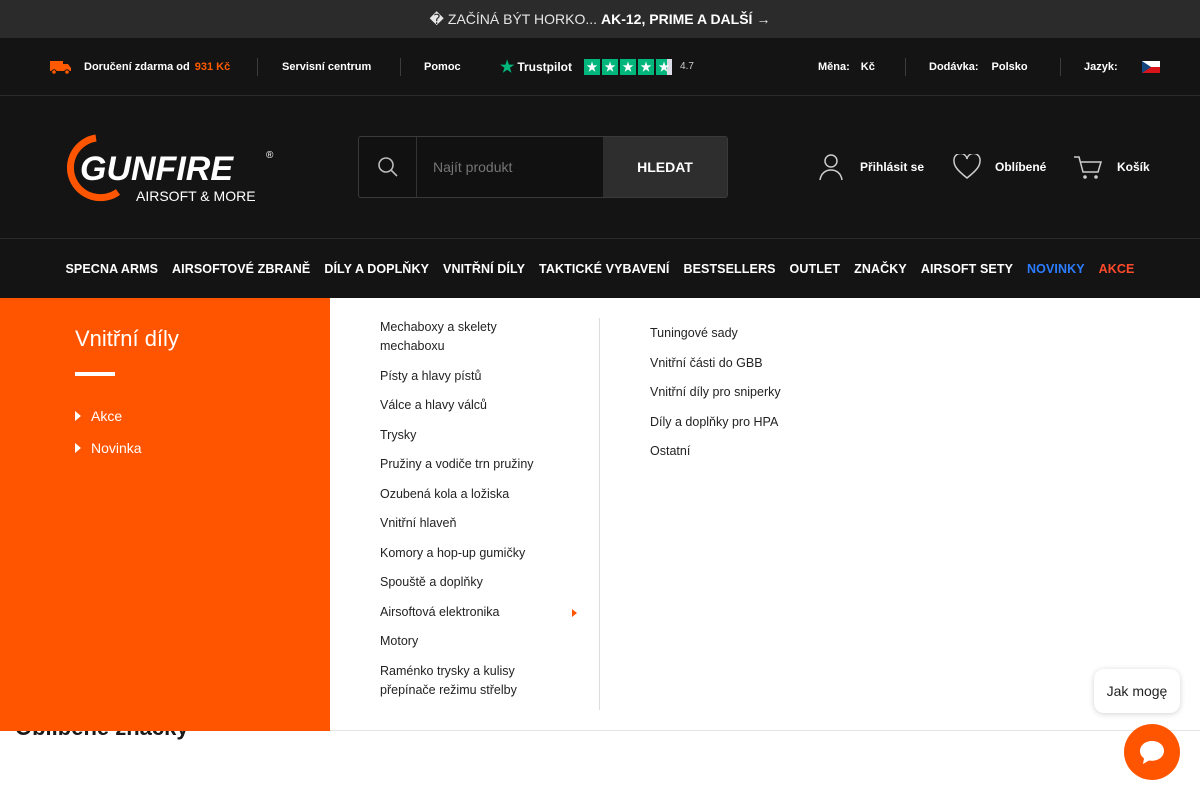 The image size is (1200, 800). I want to click on czech-flag-icon, so click(1150, 66).